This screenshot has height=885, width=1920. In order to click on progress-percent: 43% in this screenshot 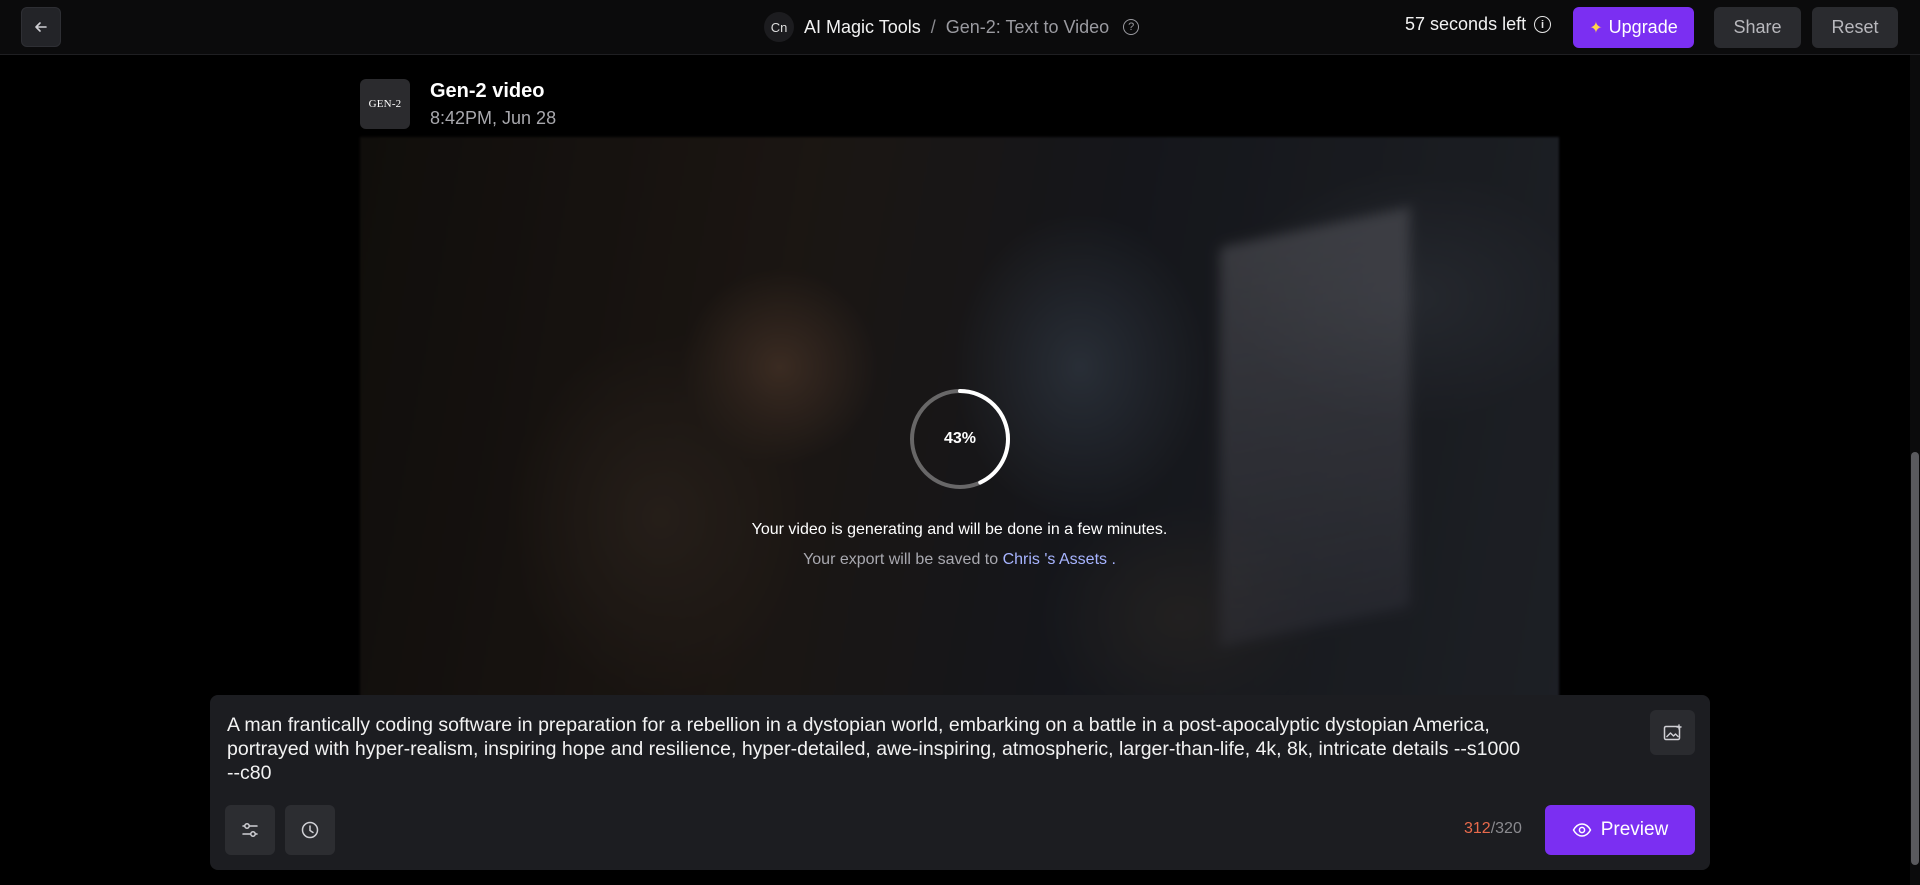, I will do `click(960, 438)`.